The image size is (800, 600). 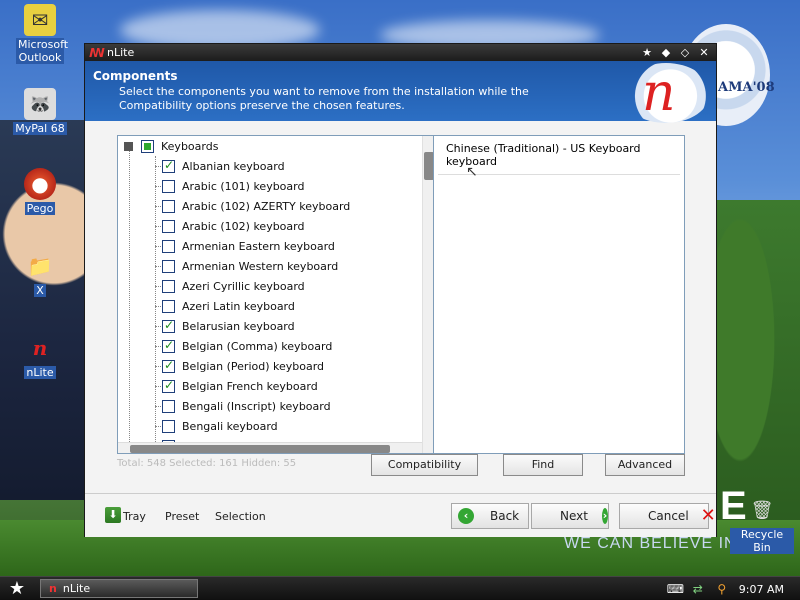 I want to click on horizontal-scrollbar, so click(x=270, y=447).